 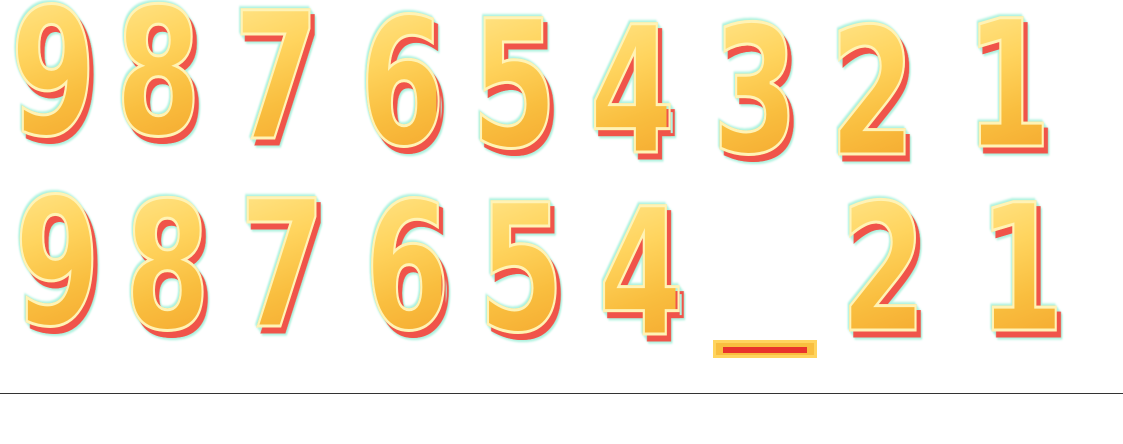 I want to click on missing-digit-blank, so click(x=765, y=349).